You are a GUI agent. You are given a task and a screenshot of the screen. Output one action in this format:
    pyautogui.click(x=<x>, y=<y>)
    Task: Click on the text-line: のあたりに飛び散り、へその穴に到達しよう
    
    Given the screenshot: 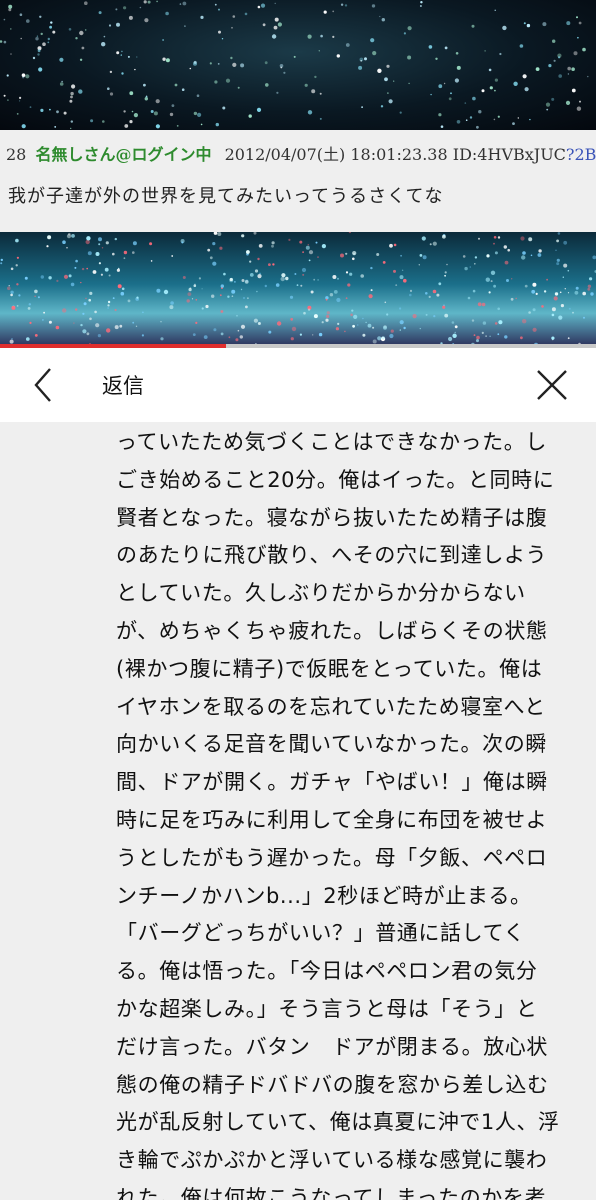 What is the action you would take?
    pyautogui.click(x=332, y=555)
    